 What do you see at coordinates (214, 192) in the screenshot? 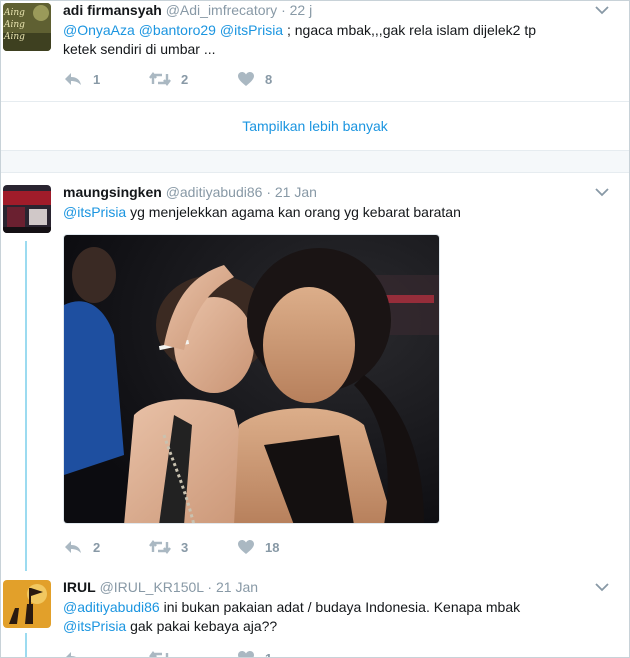
I see `username: @aditiyabudi86` at bounding box center [214, 192].